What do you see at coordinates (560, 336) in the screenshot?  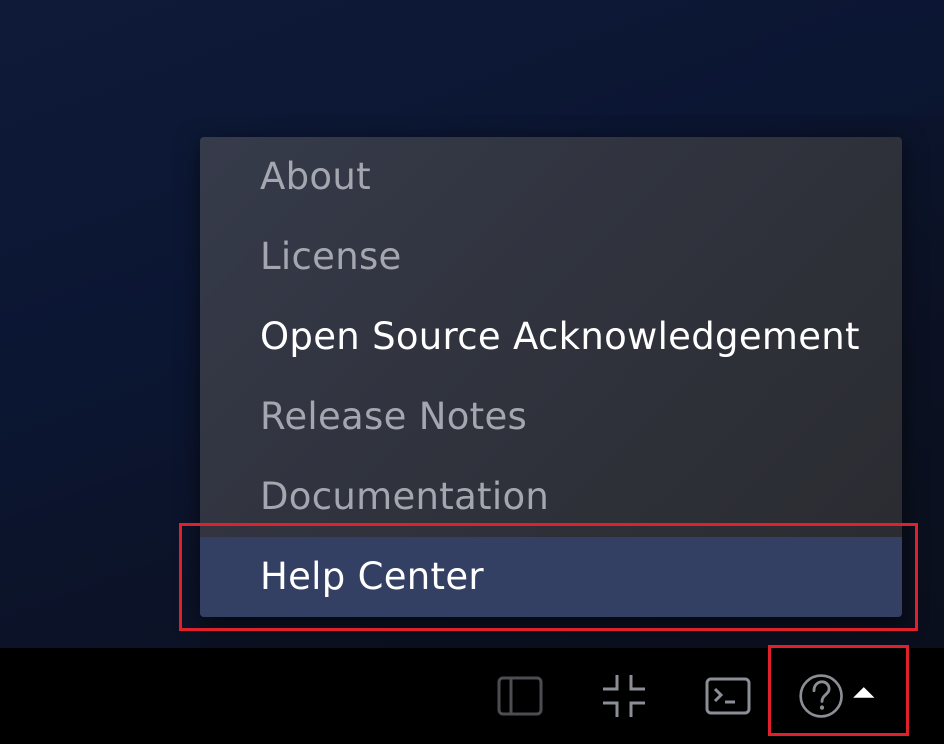 I see `menu-item-label: Open Source Acknowledgement` at bounding box center [560, 336].